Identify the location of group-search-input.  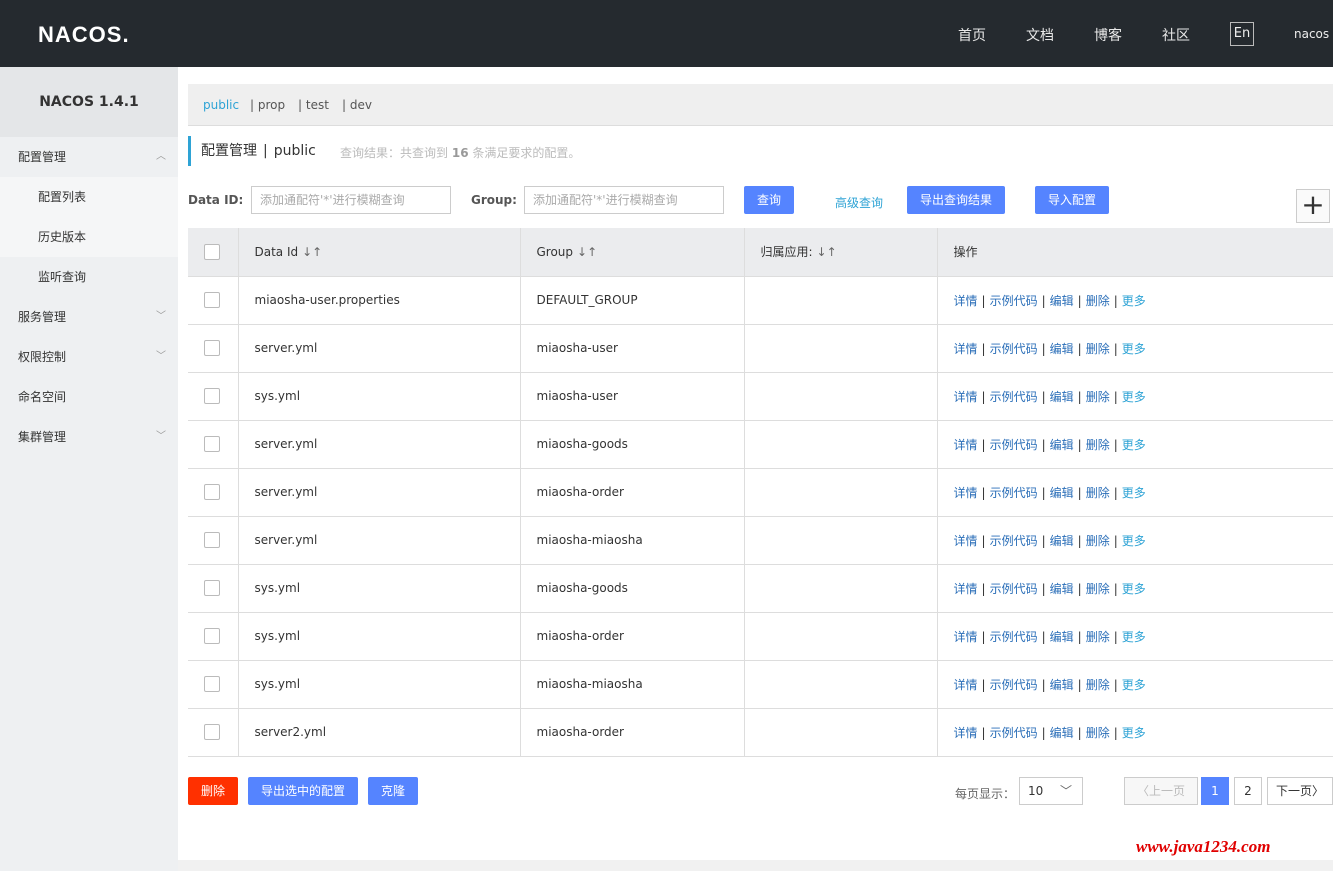
(624, 200).